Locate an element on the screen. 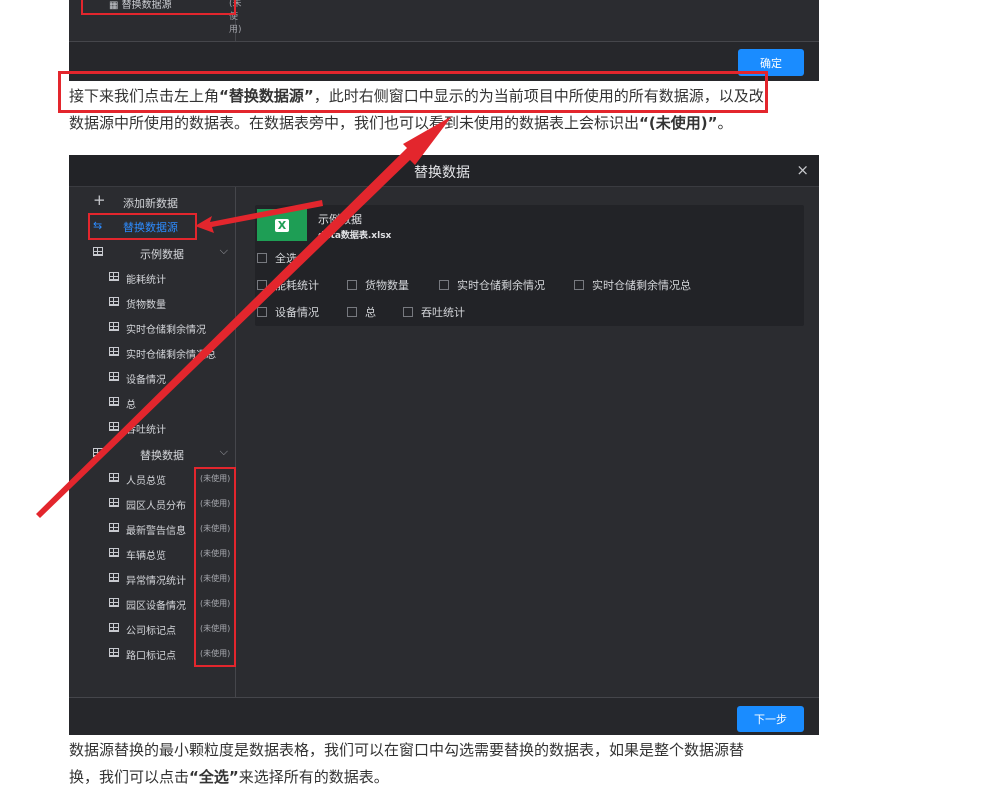  arrow-to-replace-item is located at coordinates (259, 216).